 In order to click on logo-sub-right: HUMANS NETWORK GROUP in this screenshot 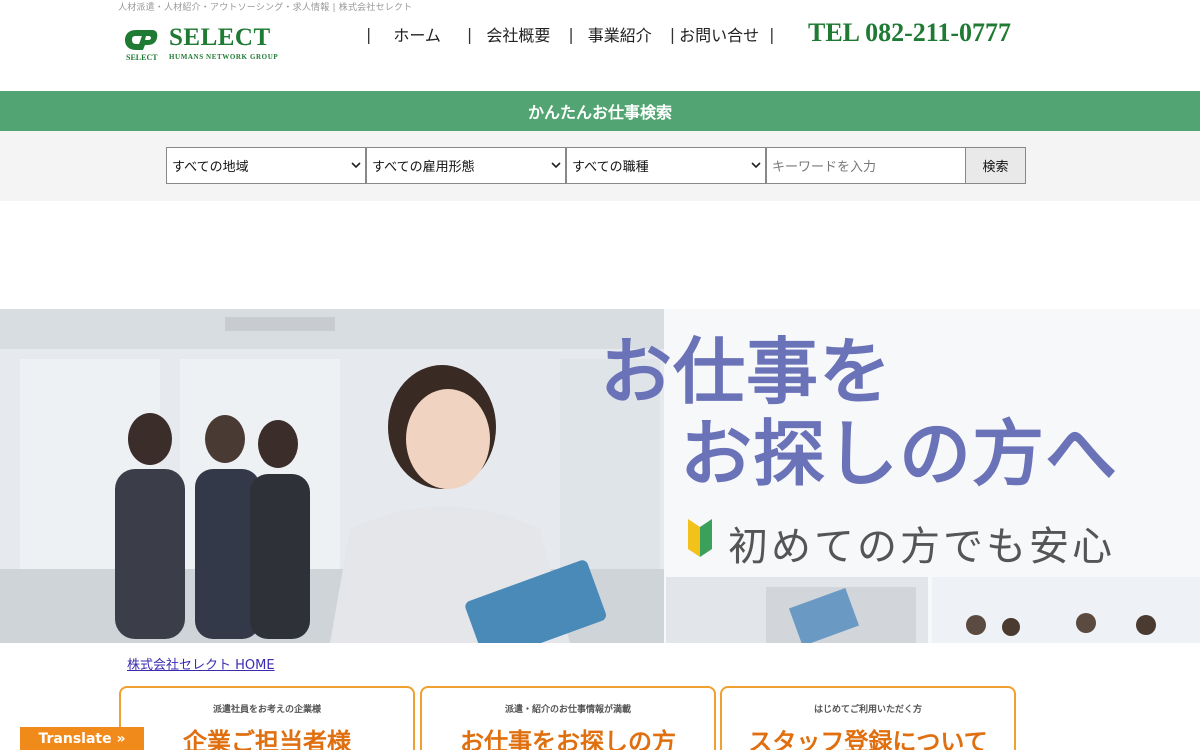, I will do `click(224, 57)`.